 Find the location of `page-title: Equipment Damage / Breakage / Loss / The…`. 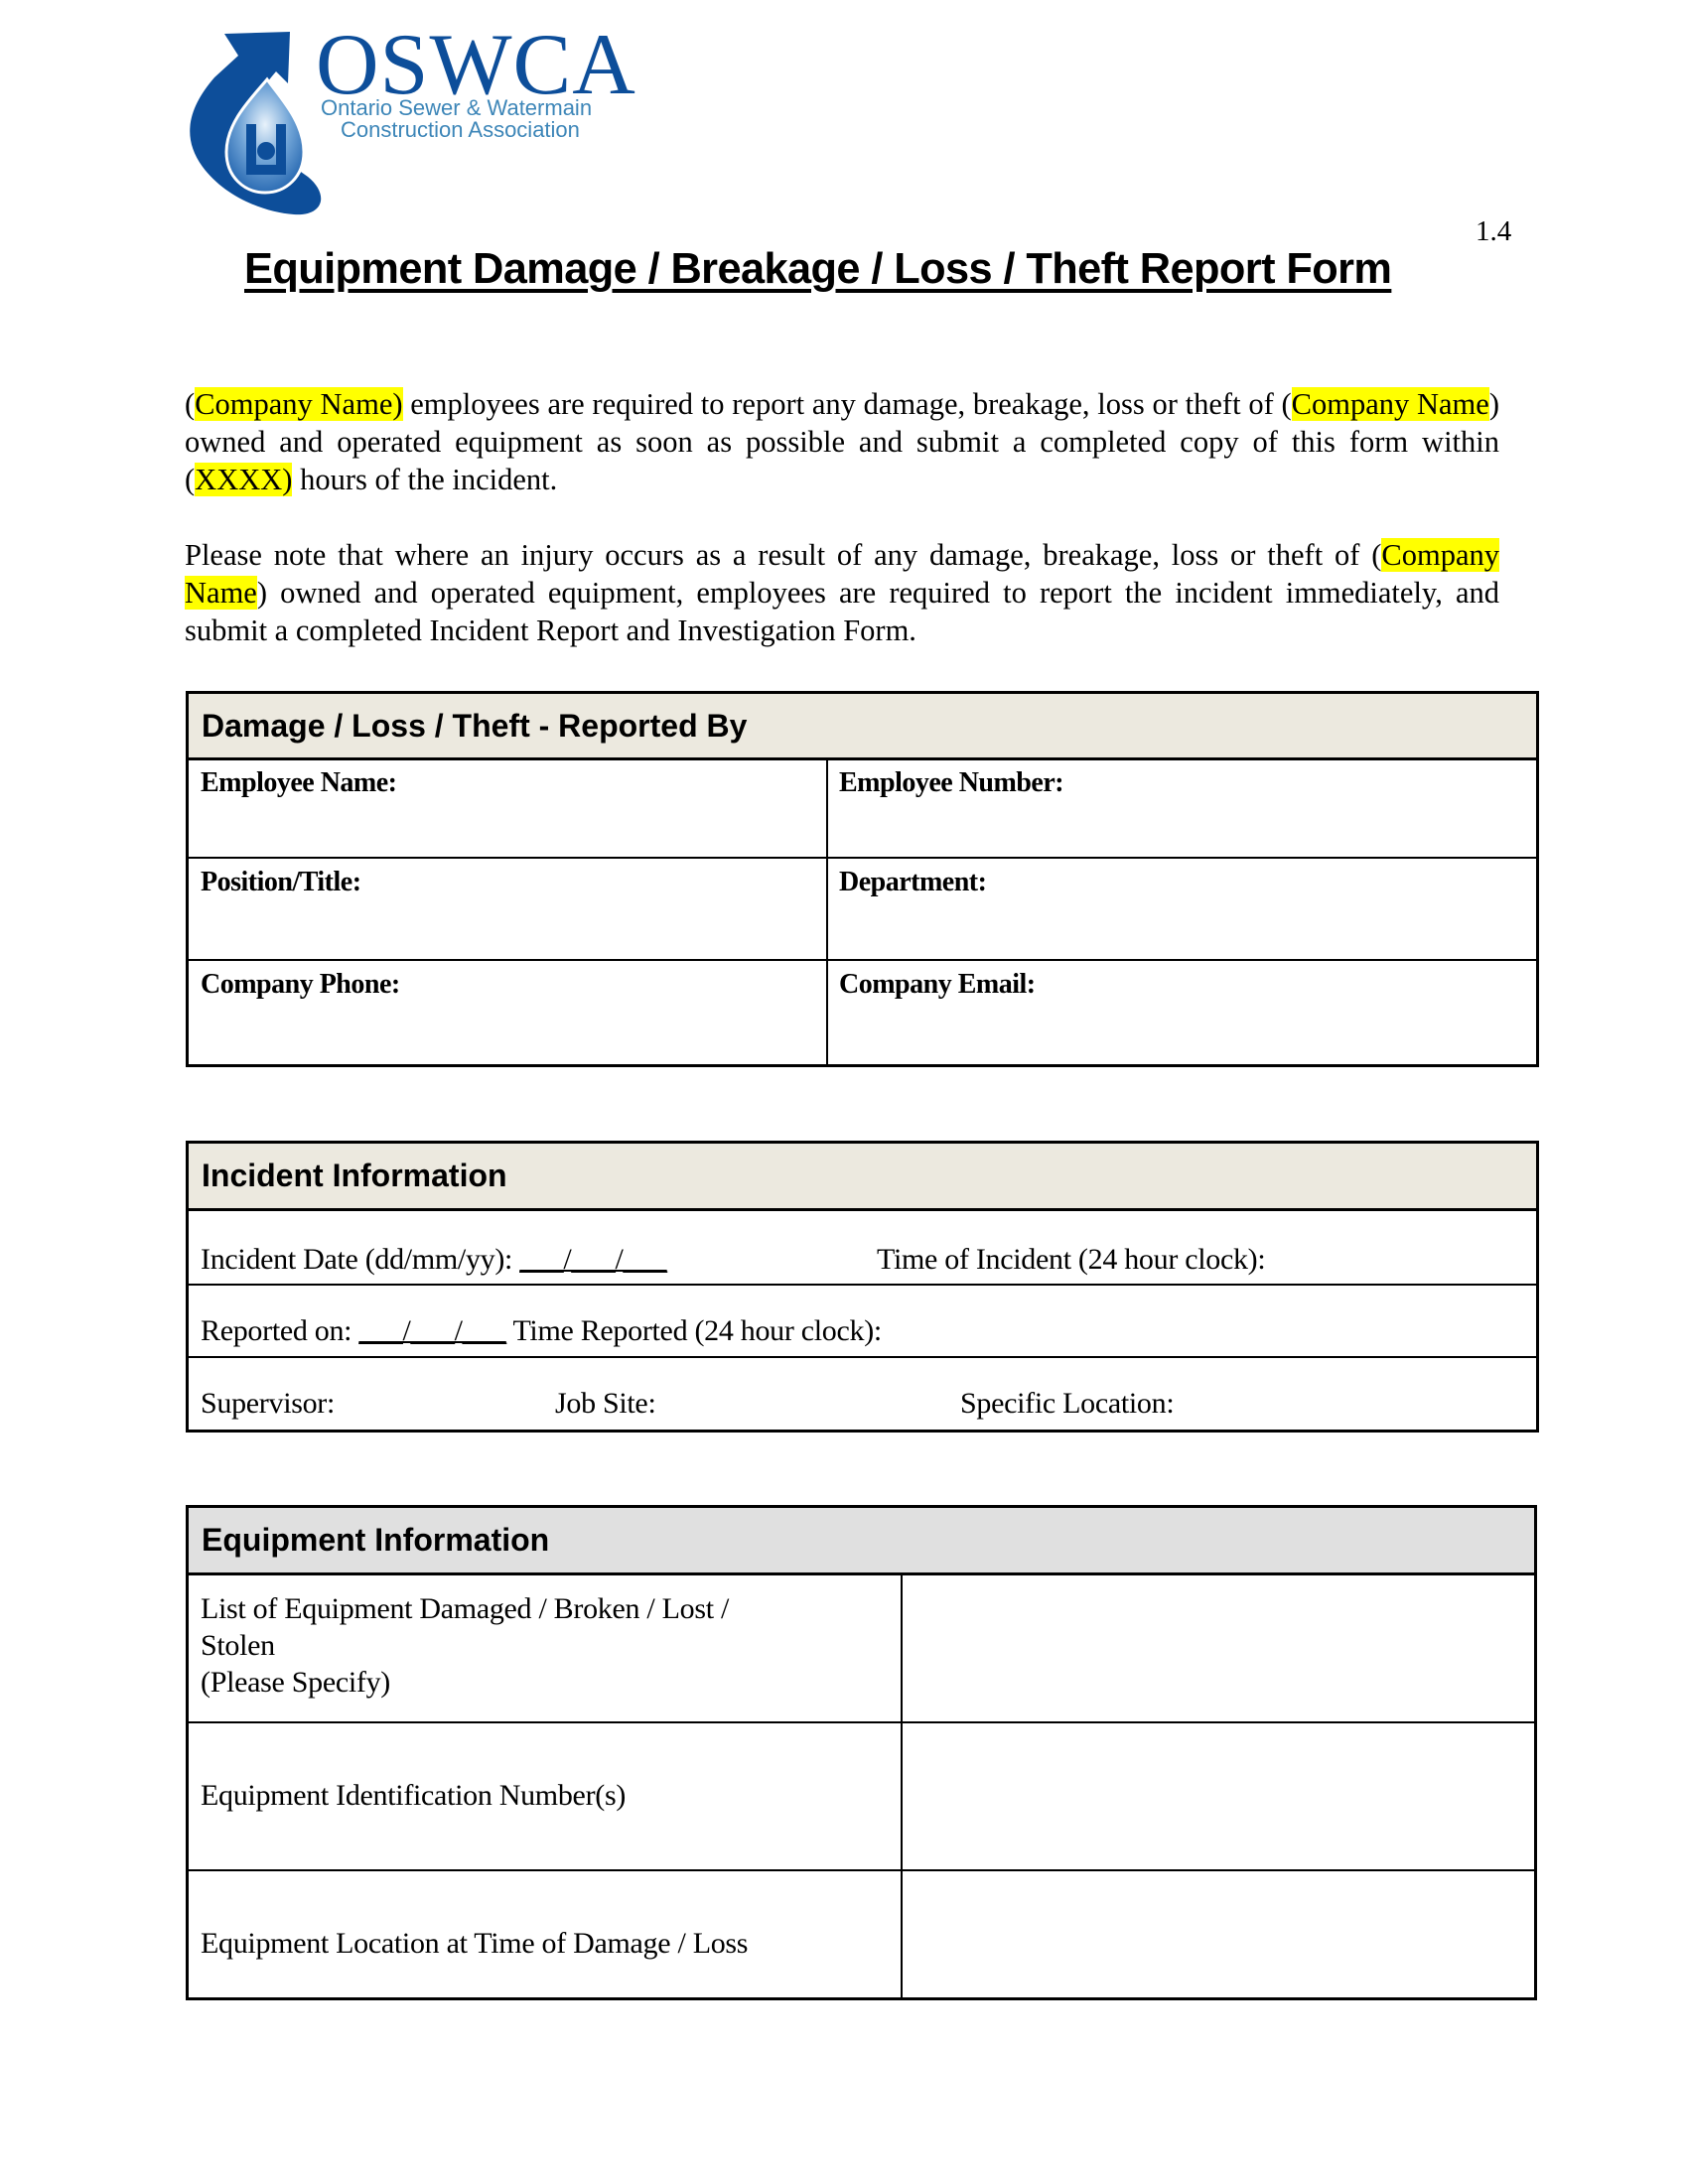

page-title: Equipment Damage / Breakage / Loss / The… is located at coordinates (818, 268).